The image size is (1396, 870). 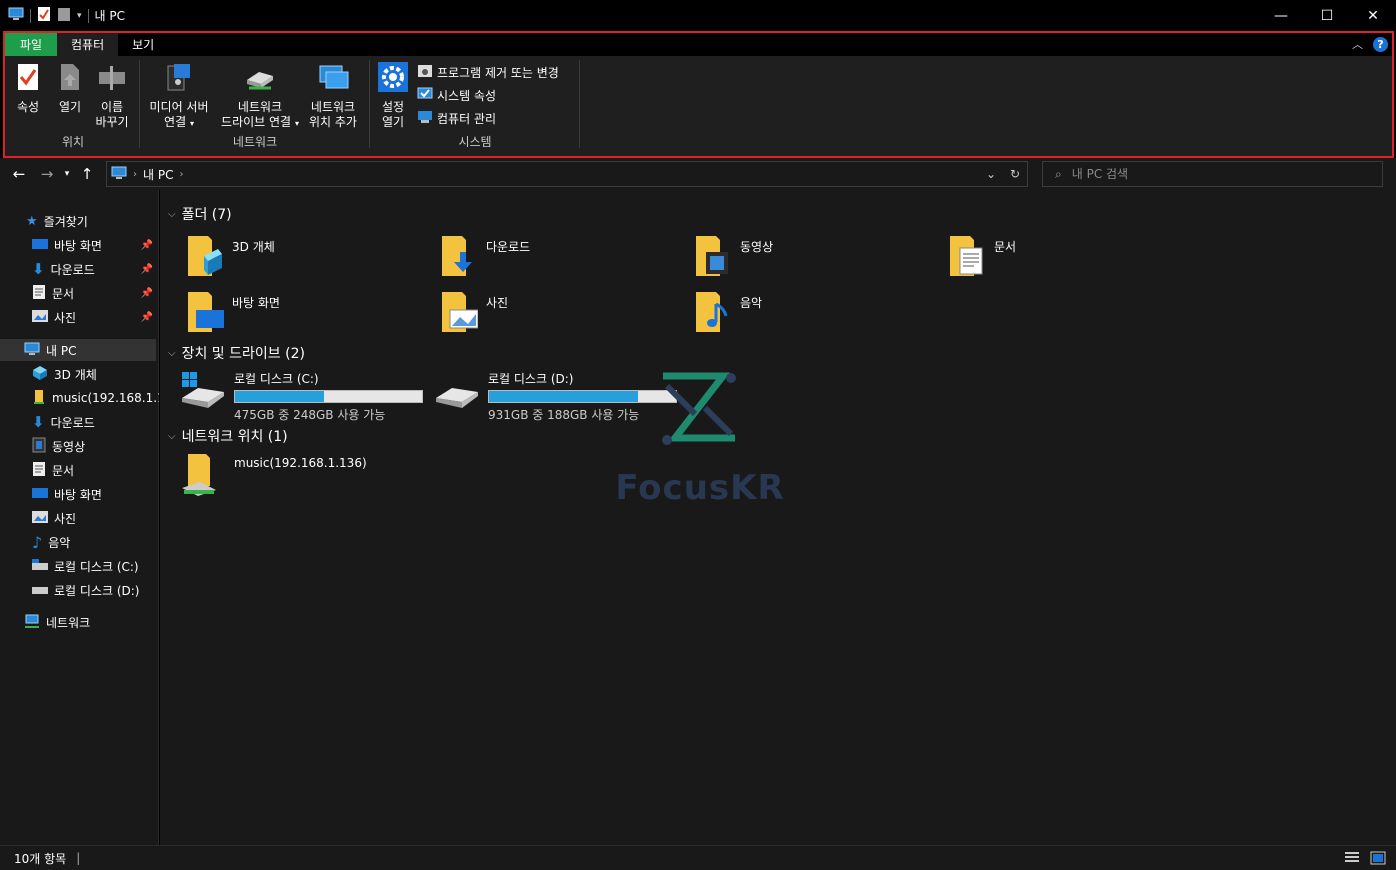 What do you see at coordinates (1352, 859) in the screenshot?
I see `details-view-icon` at bounding box center [1352, 859].